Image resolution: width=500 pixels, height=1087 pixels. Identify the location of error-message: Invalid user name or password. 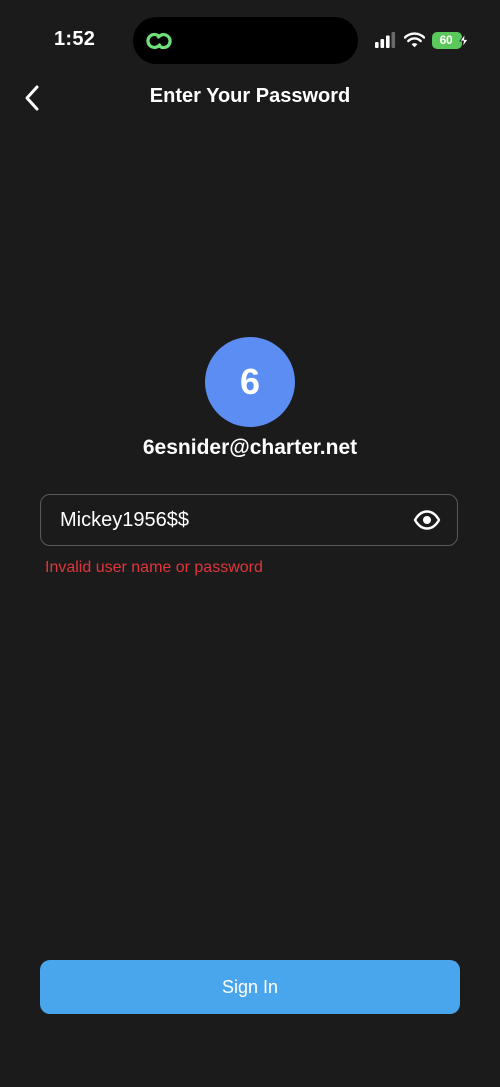
(154, 567).